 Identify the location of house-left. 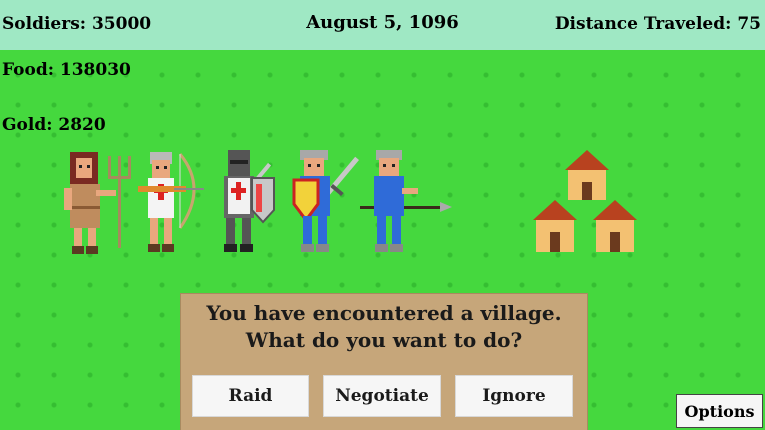
(555, 226).